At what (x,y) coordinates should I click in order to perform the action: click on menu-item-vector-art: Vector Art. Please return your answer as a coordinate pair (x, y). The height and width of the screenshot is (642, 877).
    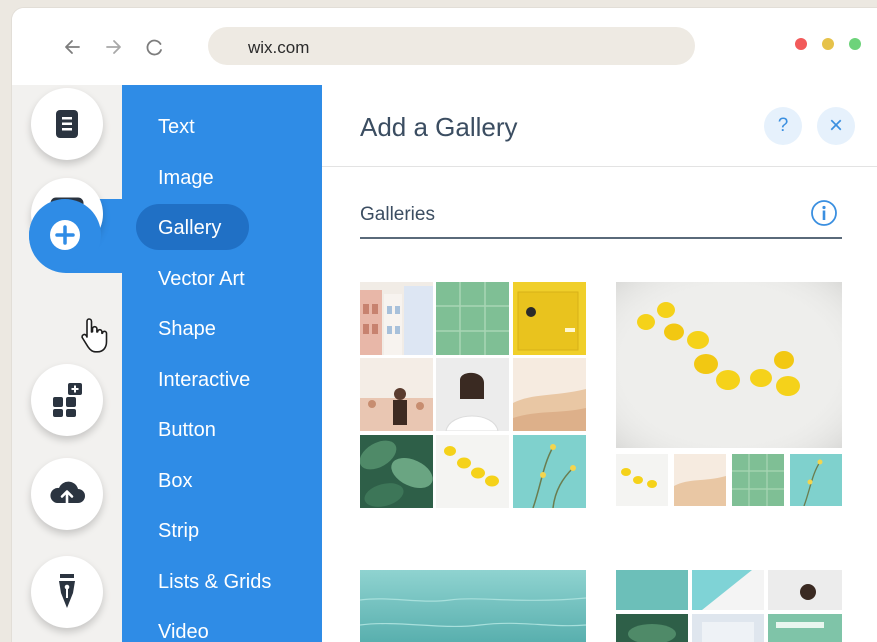
    Looking at the image, I should click on (201, 279).